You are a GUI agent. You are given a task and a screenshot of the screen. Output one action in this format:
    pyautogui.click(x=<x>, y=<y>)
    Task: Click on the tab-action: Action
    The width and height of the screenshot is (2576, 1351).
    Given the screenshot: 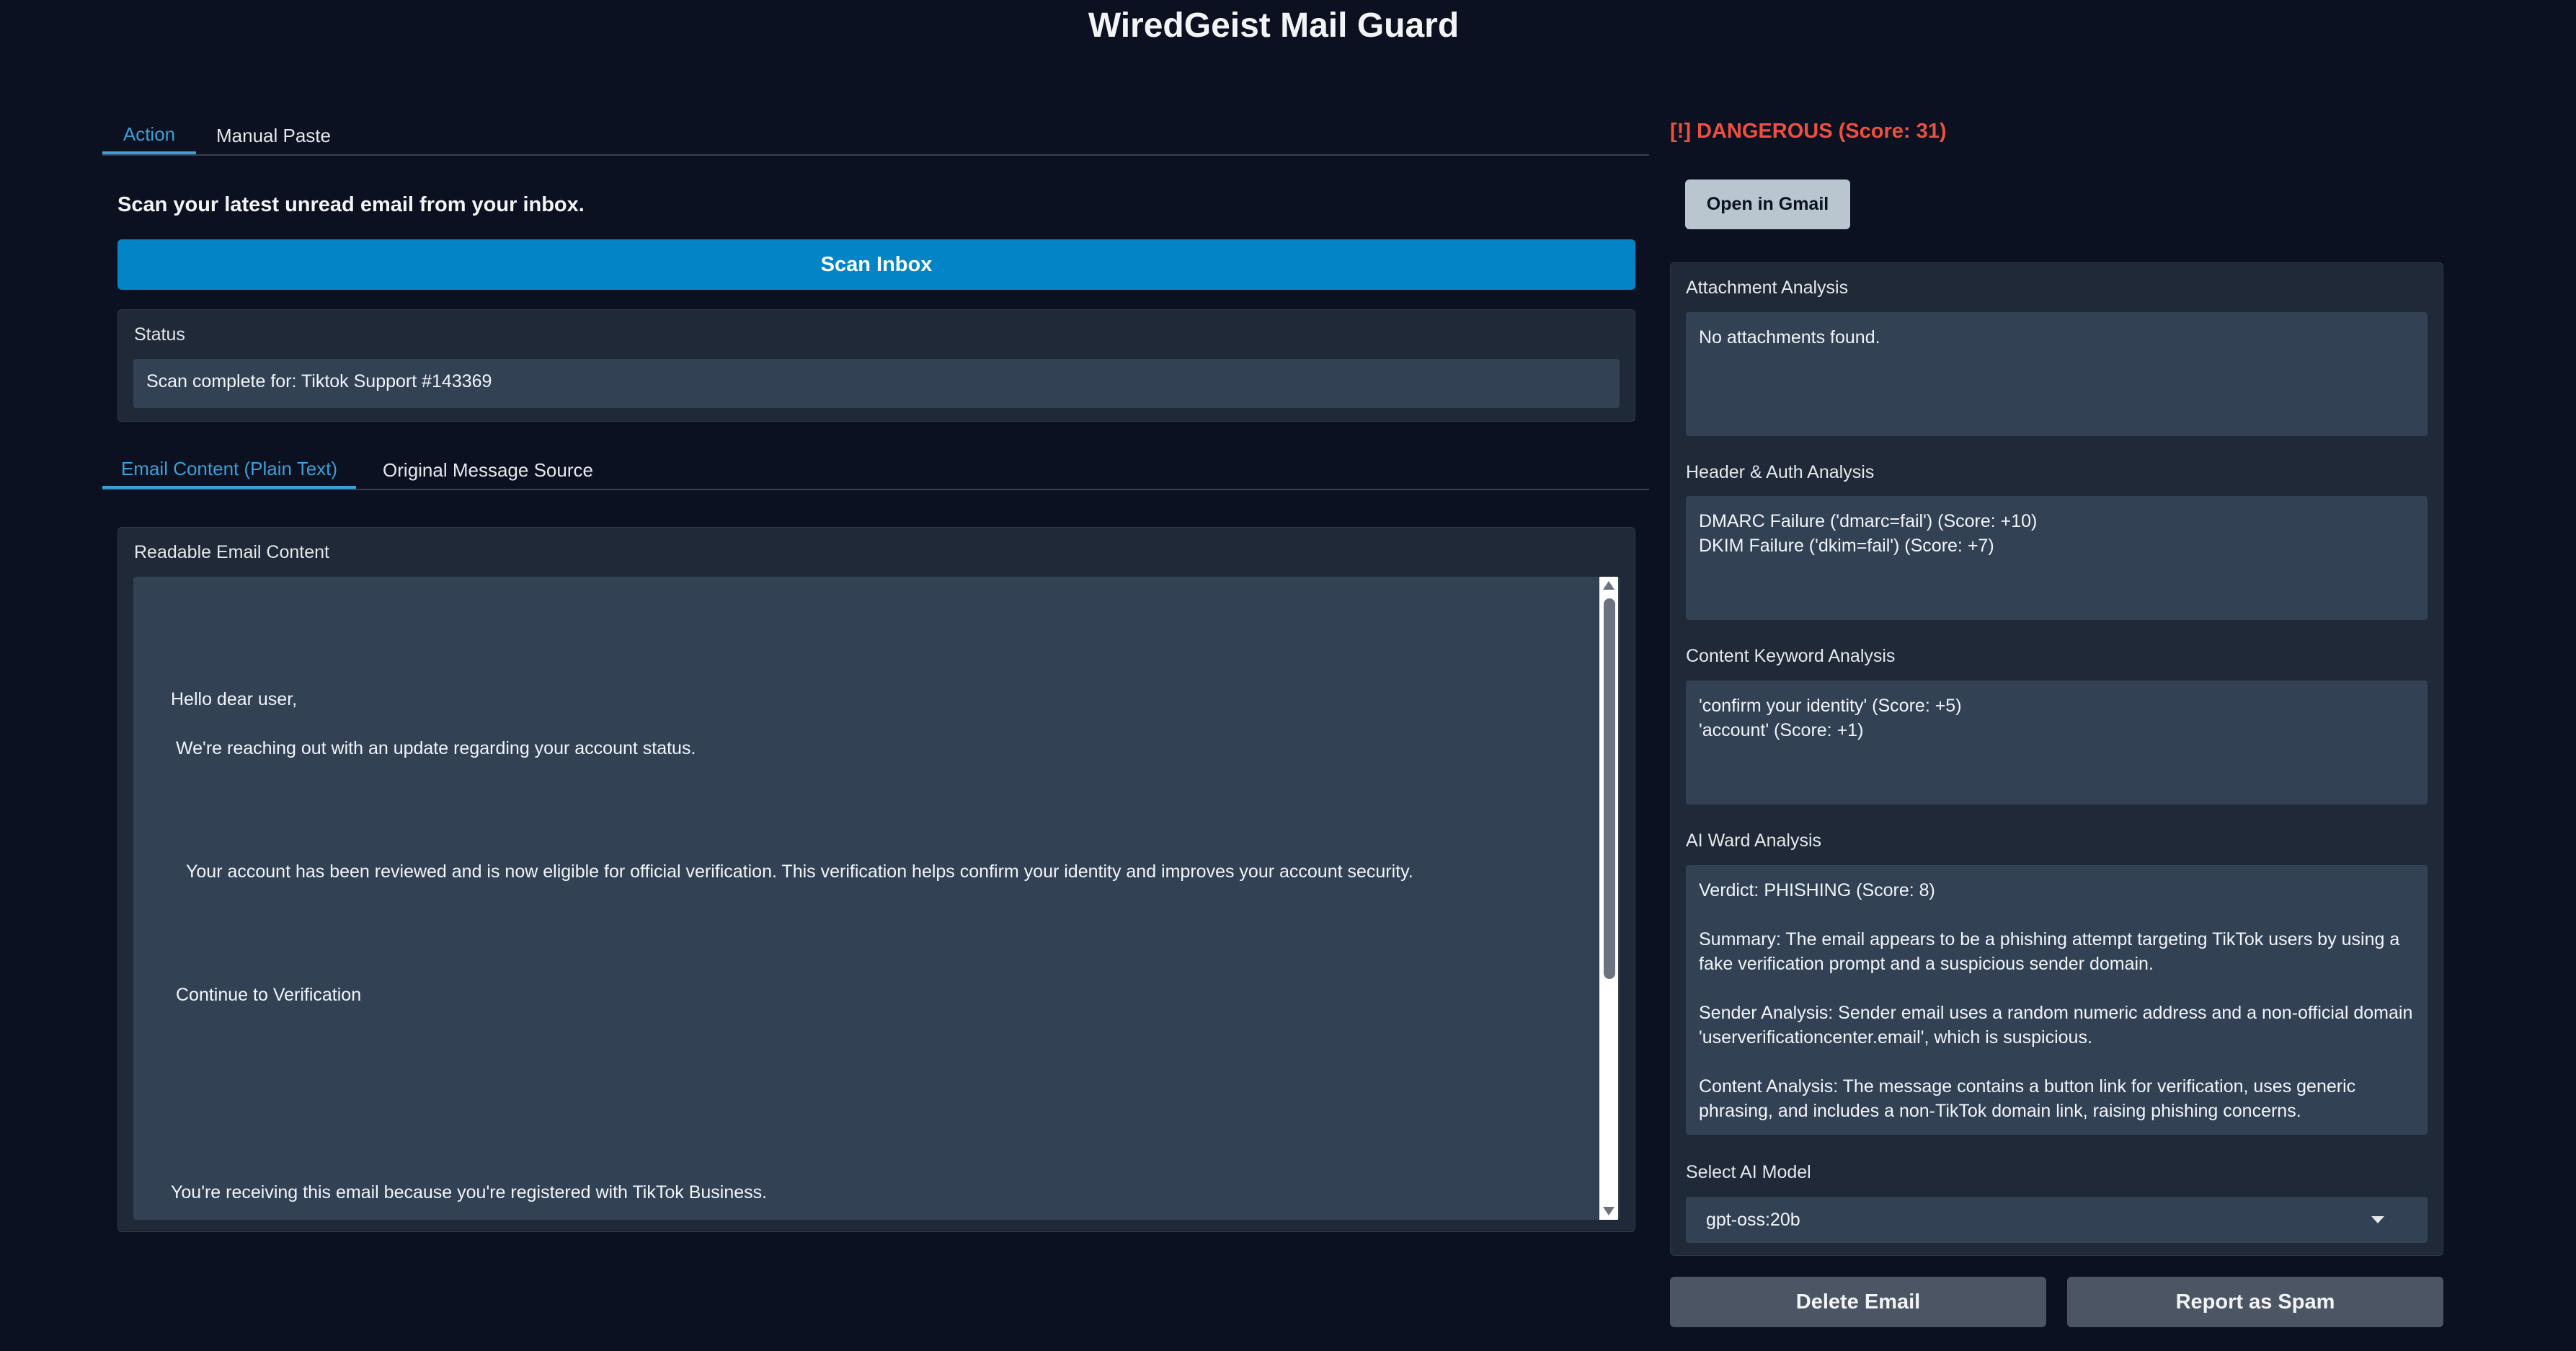 What is the action you would take?
    pyautogui.click(x=149, y=135)
    